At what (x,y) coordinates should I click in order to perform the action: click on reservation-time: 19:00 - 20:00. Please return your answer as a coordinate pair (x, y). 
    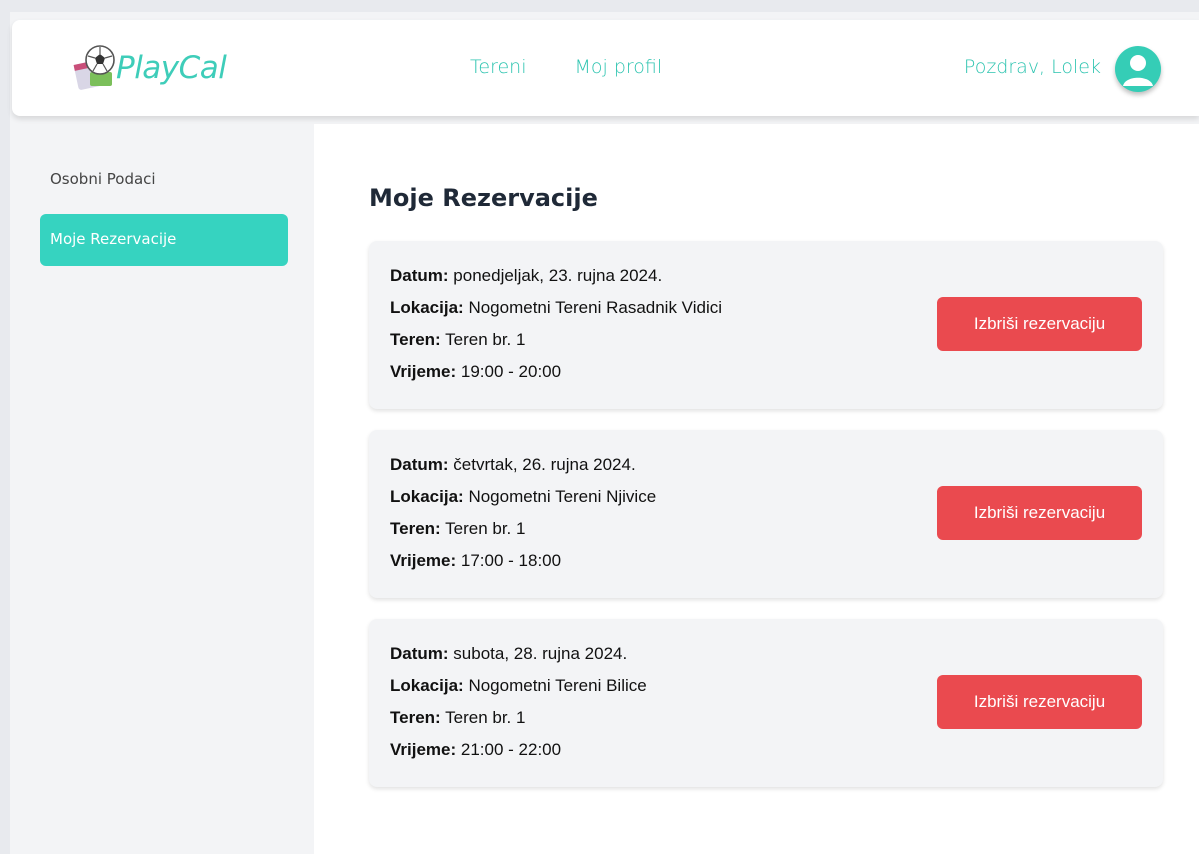
    Looking at the image, I should click on (511, 371).